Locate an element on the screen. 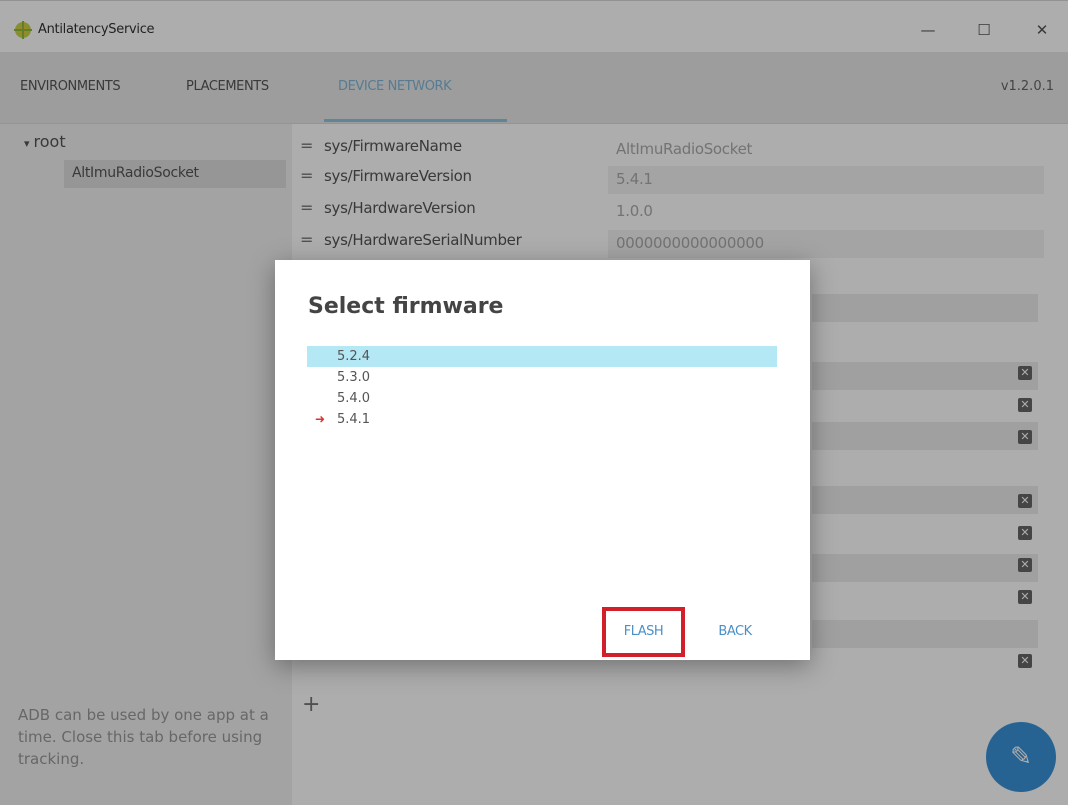  firmware-item: 5.4.0 is located at coordinates (542, 398).